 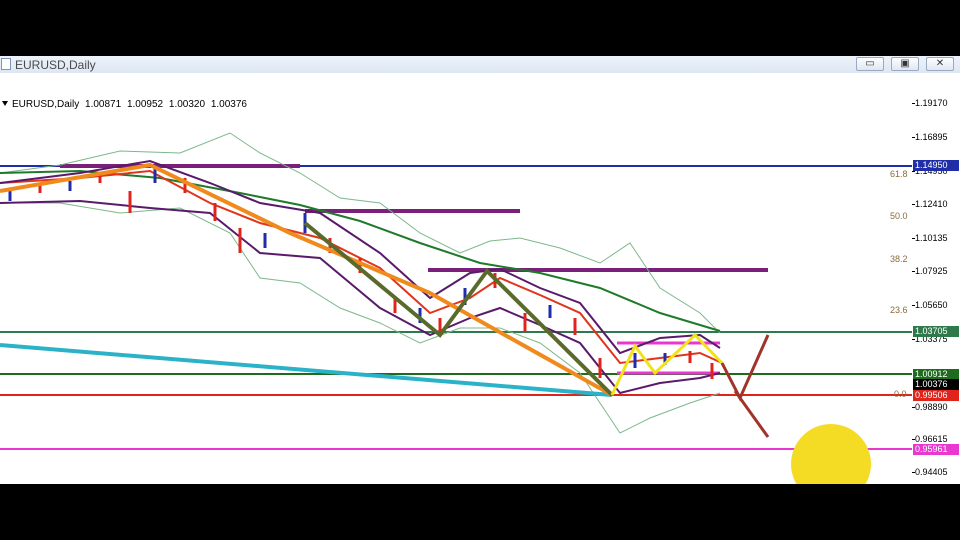 What do you see at coordinates (936, 449) in the screenshot?
I see `price-label-magenta: 0.95961` at bounding box center [936, 449].